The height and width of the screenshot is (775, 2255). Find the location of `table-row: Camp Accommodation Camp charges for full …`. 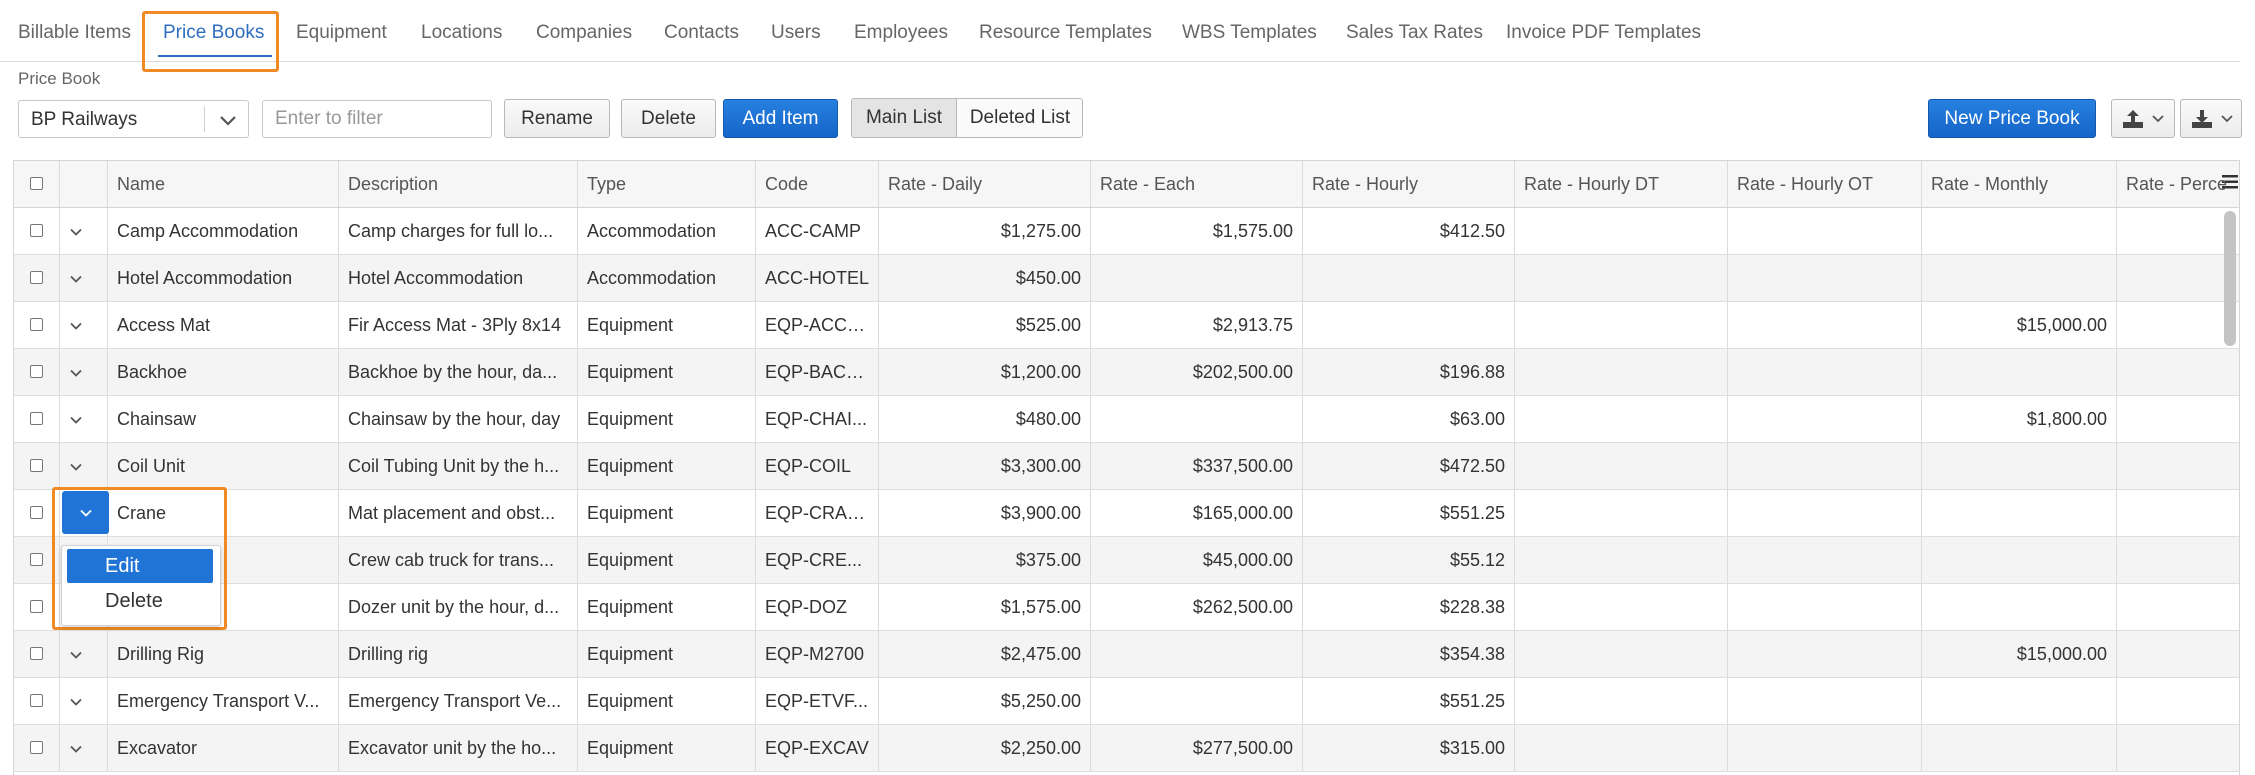

table-row: Camp Accommodation Camp charges for full … is located at coordinates (1126, 231).